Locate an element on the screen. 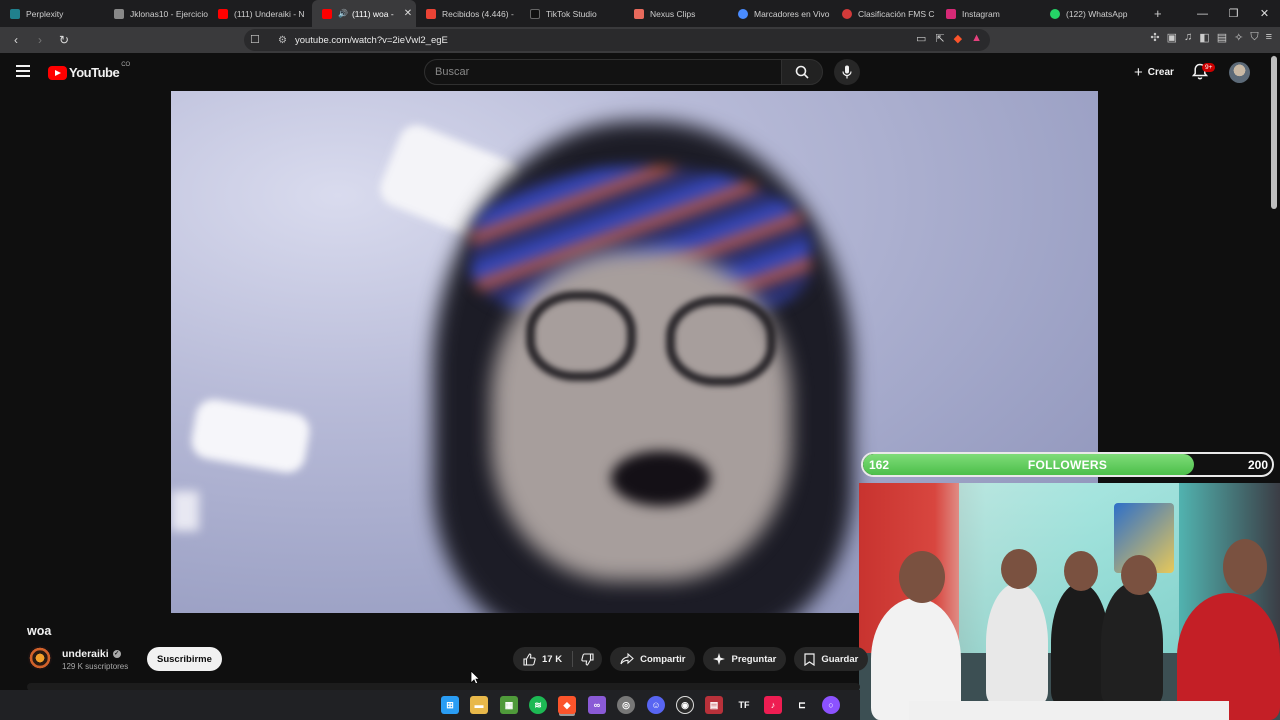 This screenshot has width=1280, height=720. like-count: 17 K is located at coordinates (552, 659).